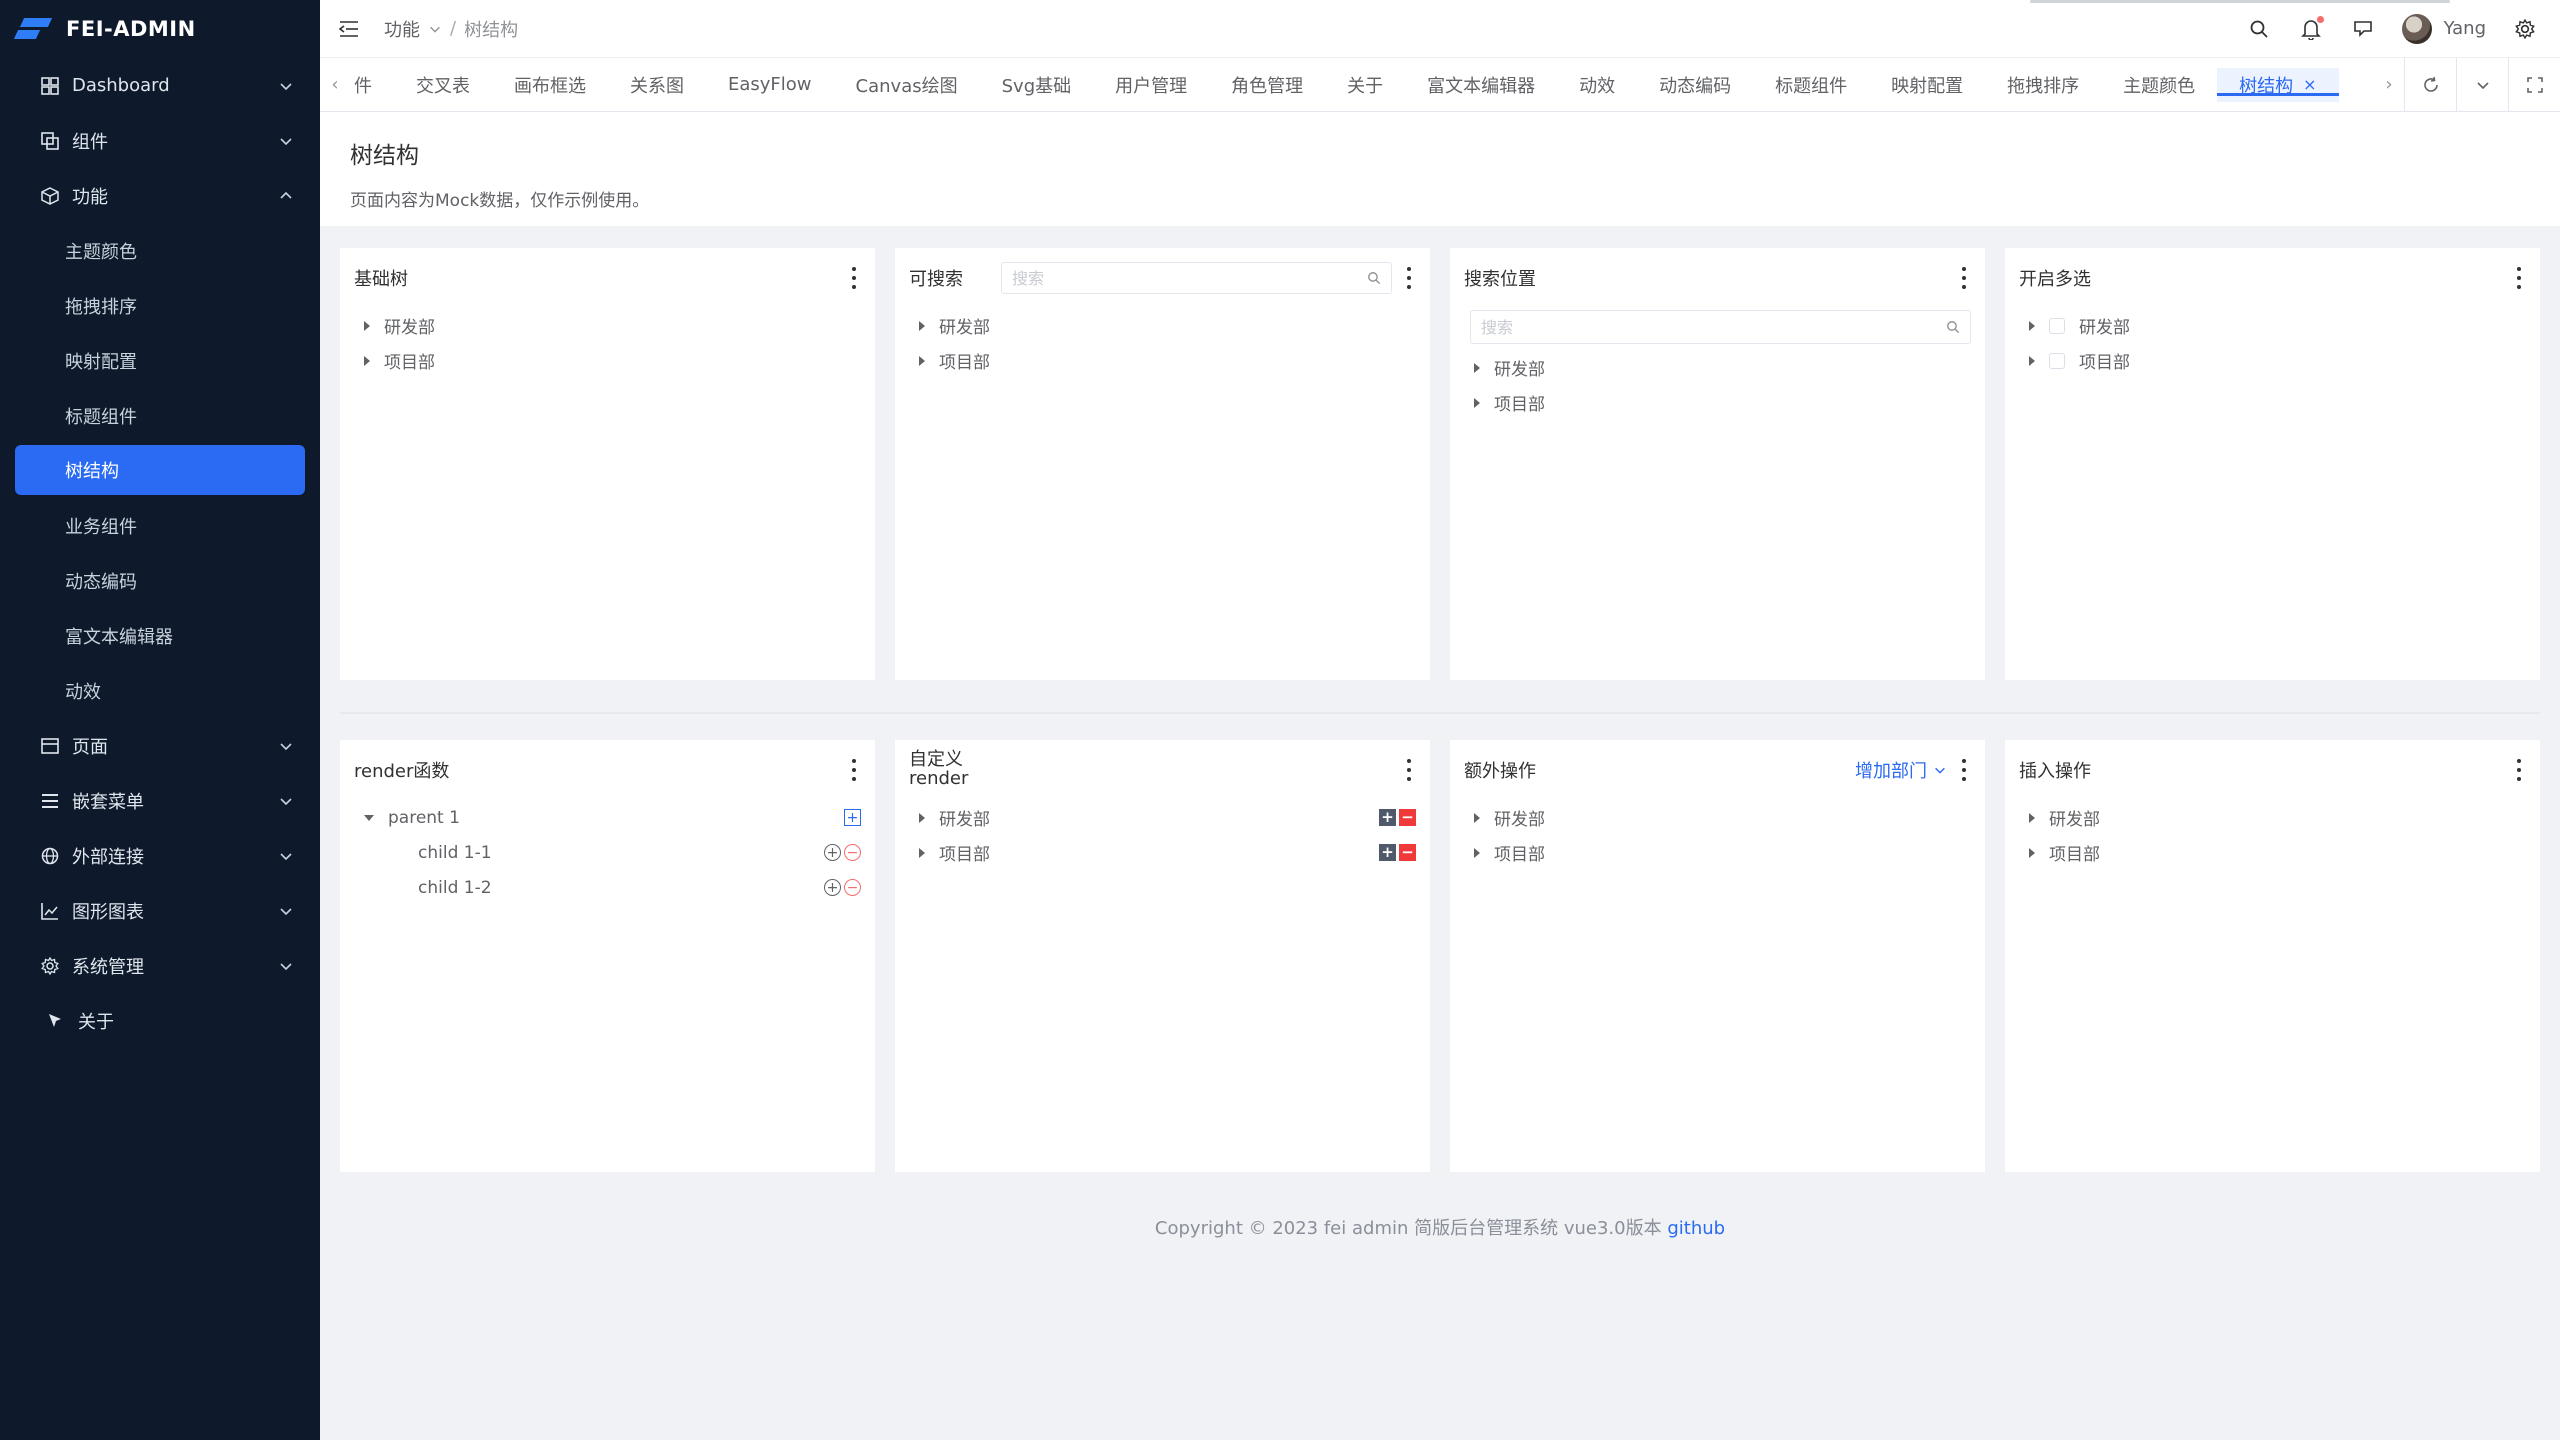 This screenshot has width=2560, height=1440. What do you see at coordinates (160, 965) in the screenshot?
I see `sidebar-item-system: 系统管理` at bounding box center [160, 965].